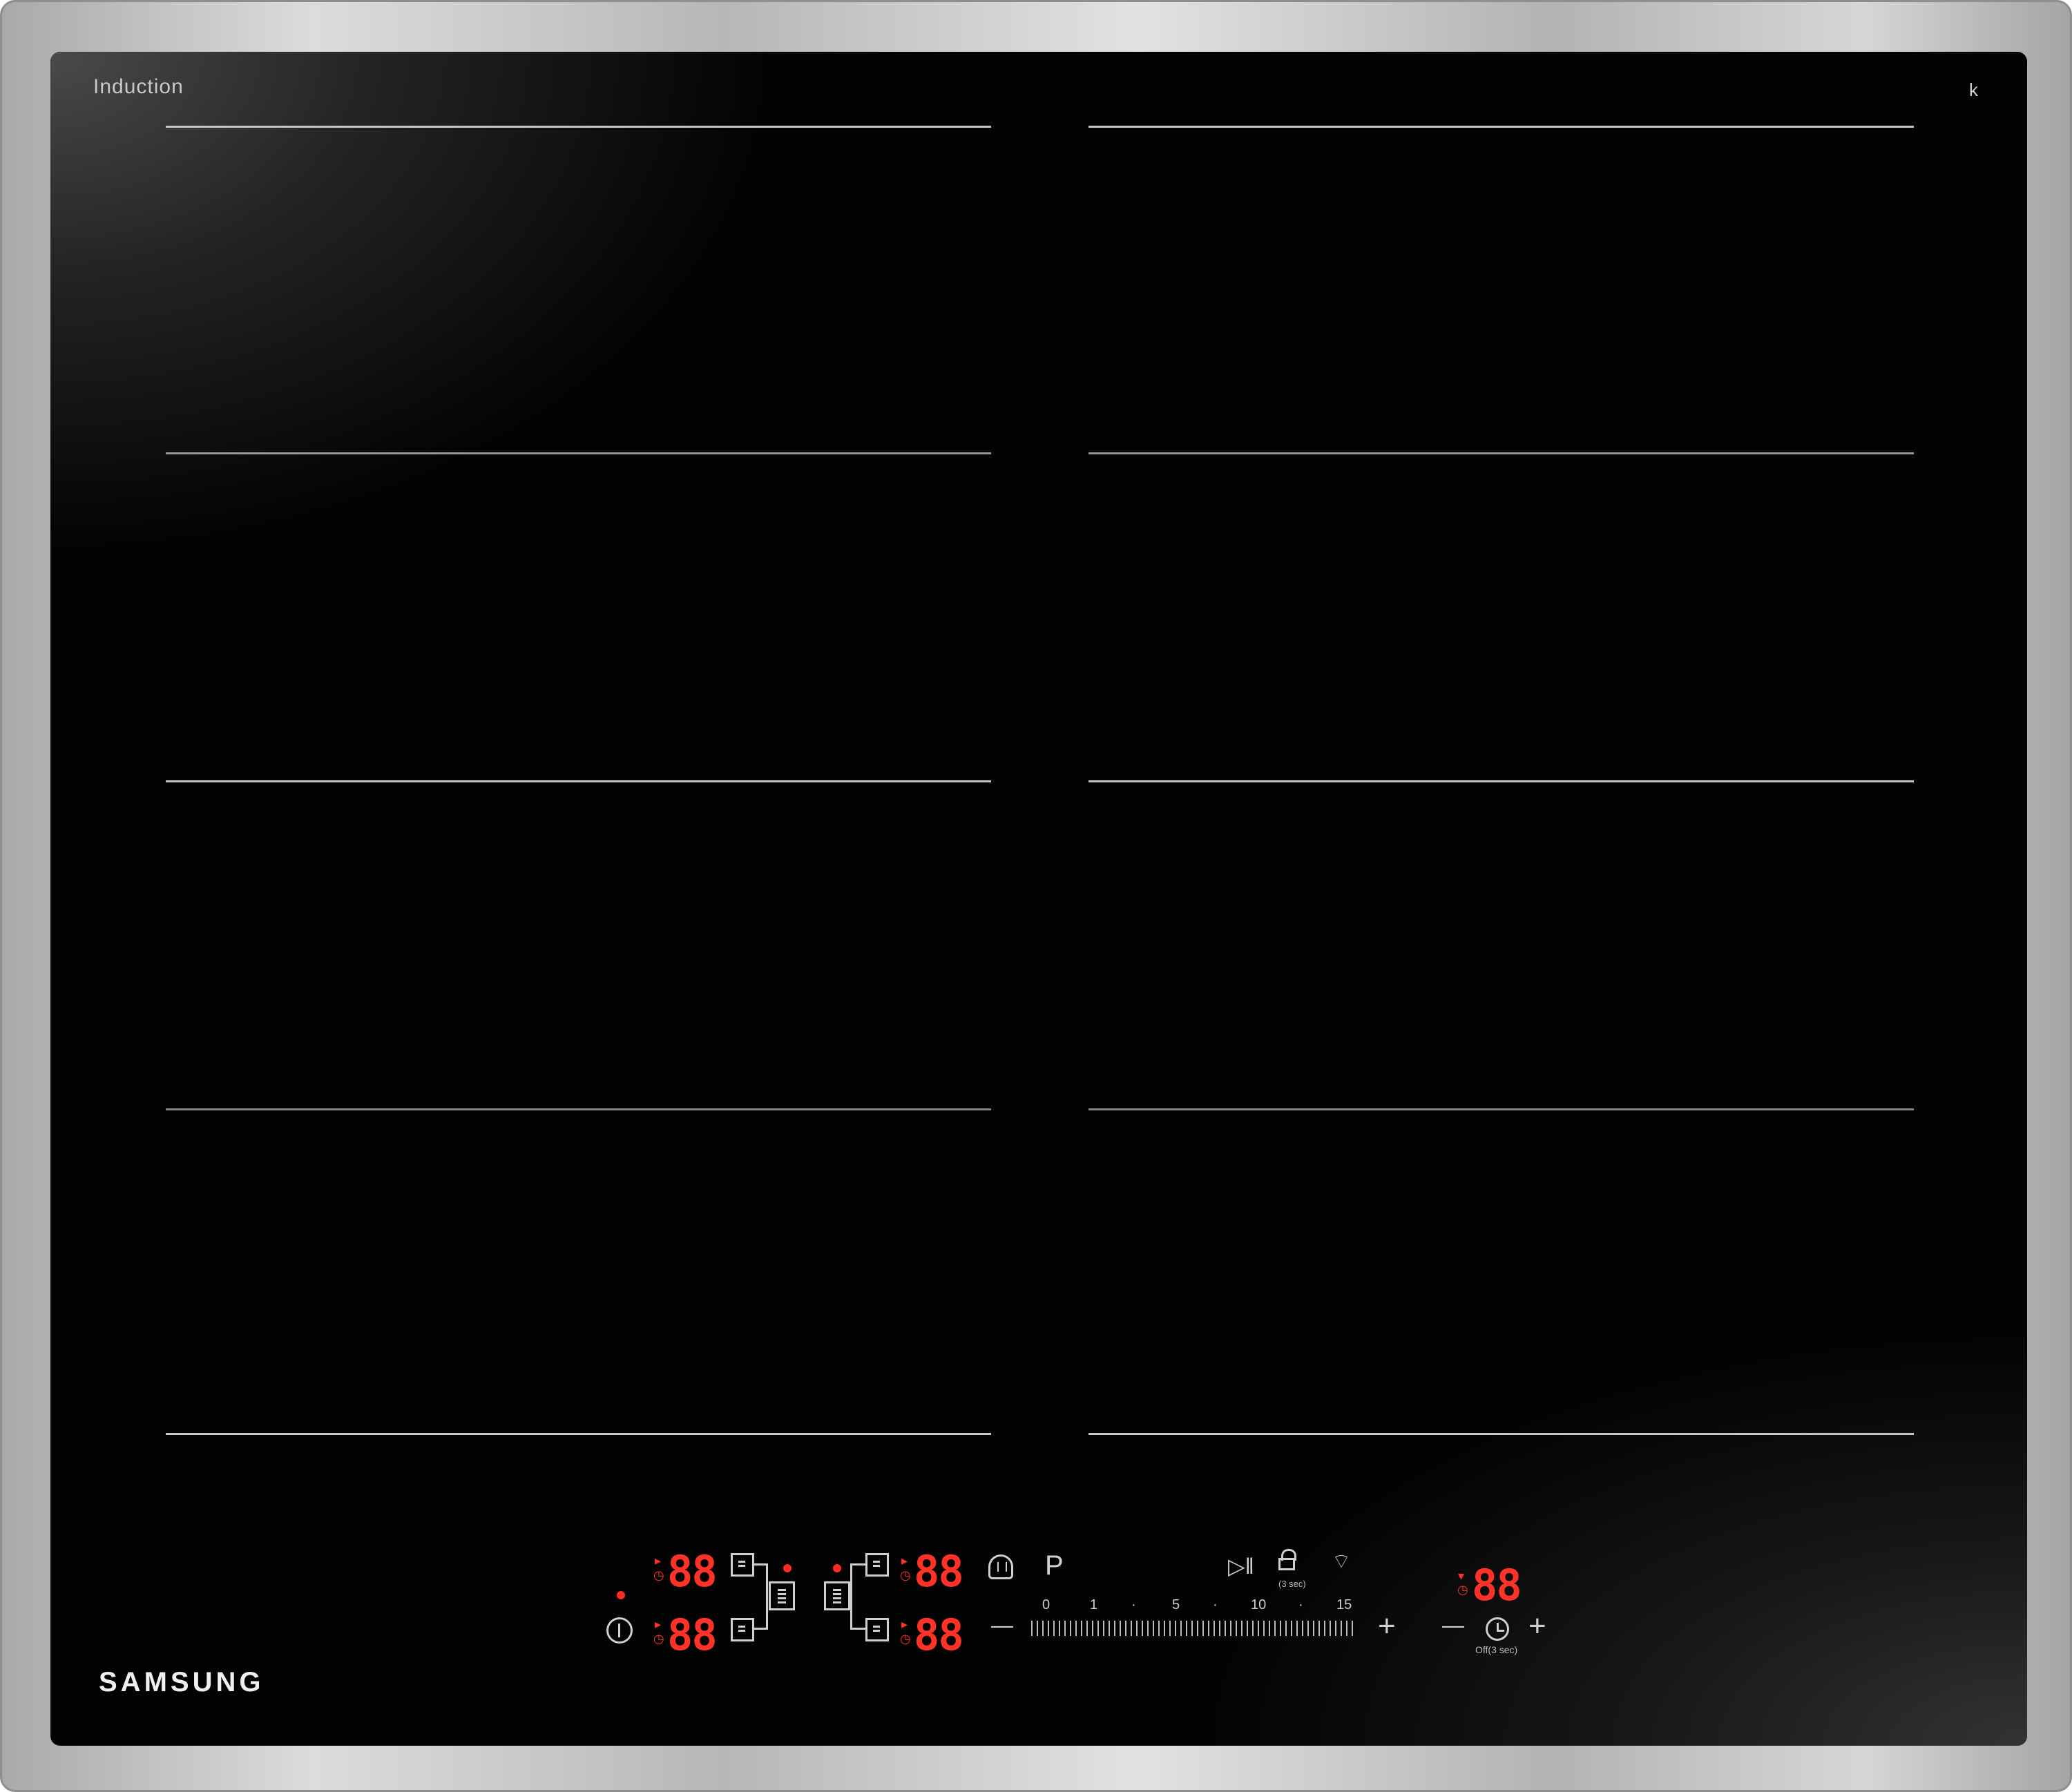 This screenshot has width=2072, height=1792. What do you see at coordinates (1462, 1590) in the screenshot?
I see `timer-clock-indicator-icon: ◷` at bounding box center [1462, 1590].